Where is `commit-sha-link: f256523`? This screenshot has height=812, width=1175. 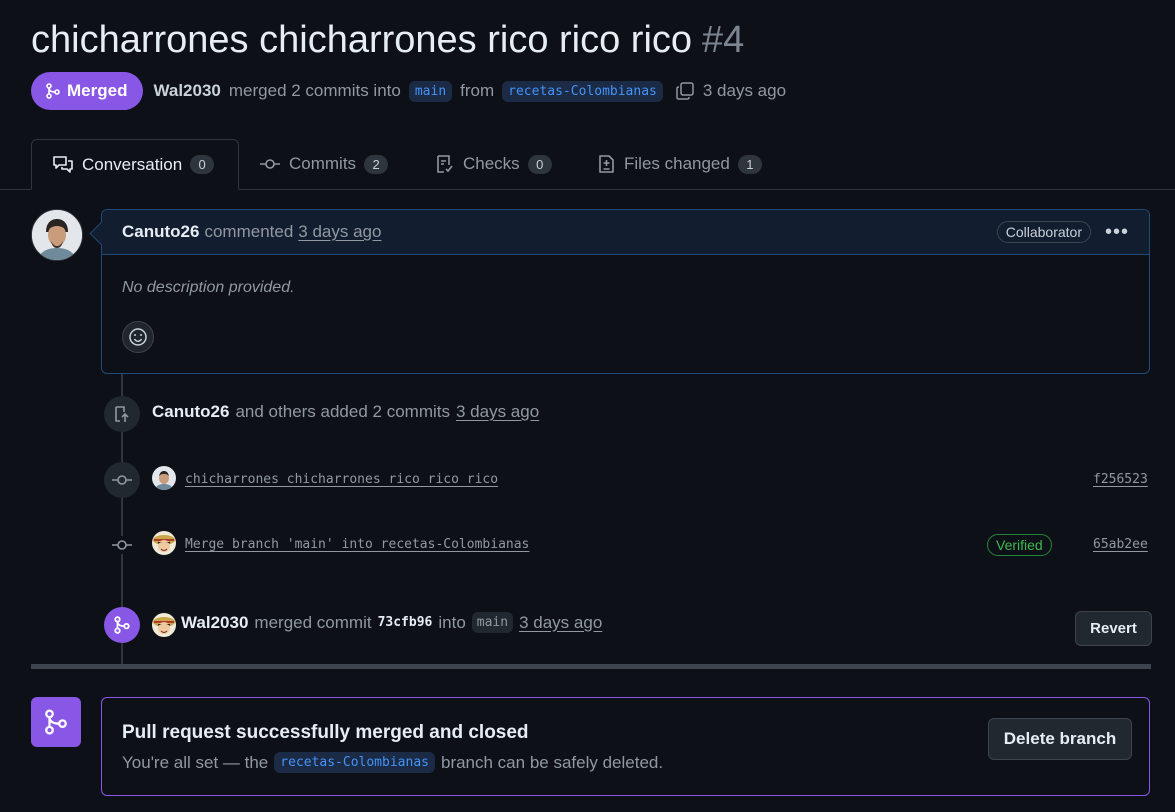
commit-sha-link: f256523 is located at coordinates (1120, 479).